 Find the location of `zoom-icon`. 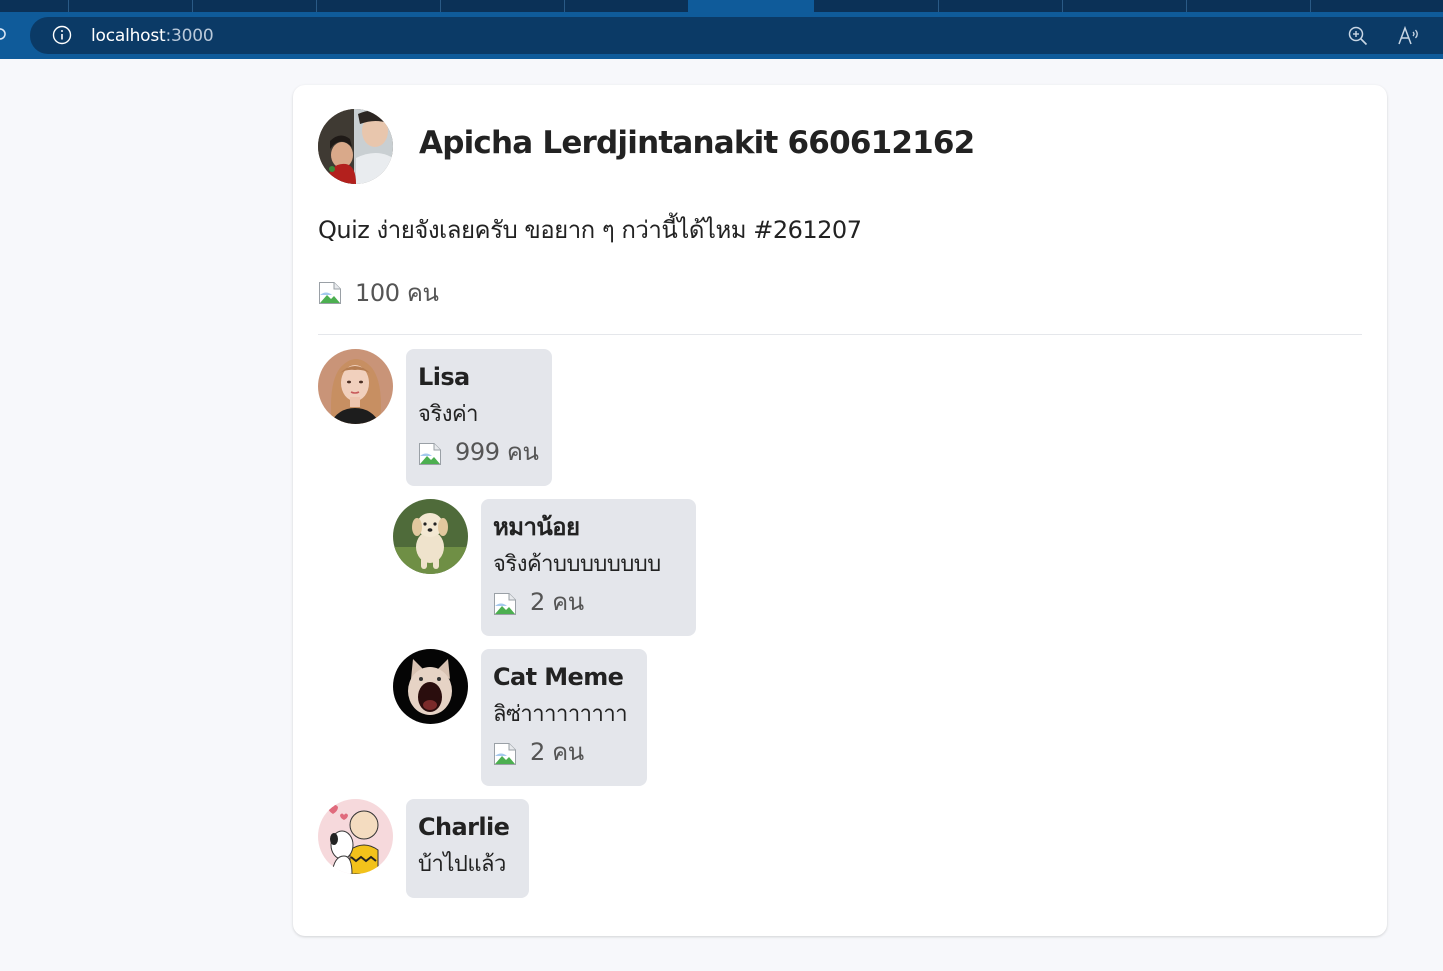

zoom-icon is located at coordinates (1358, 36).